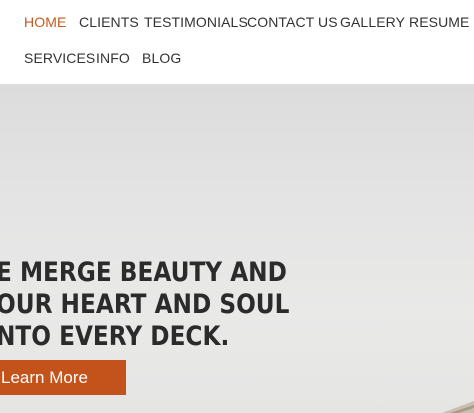 This screenshot has height=413, width=474. Describe the element at coordinates (63, 377) in the screenshot. I see `learn-more-button: Learn More` at that location.